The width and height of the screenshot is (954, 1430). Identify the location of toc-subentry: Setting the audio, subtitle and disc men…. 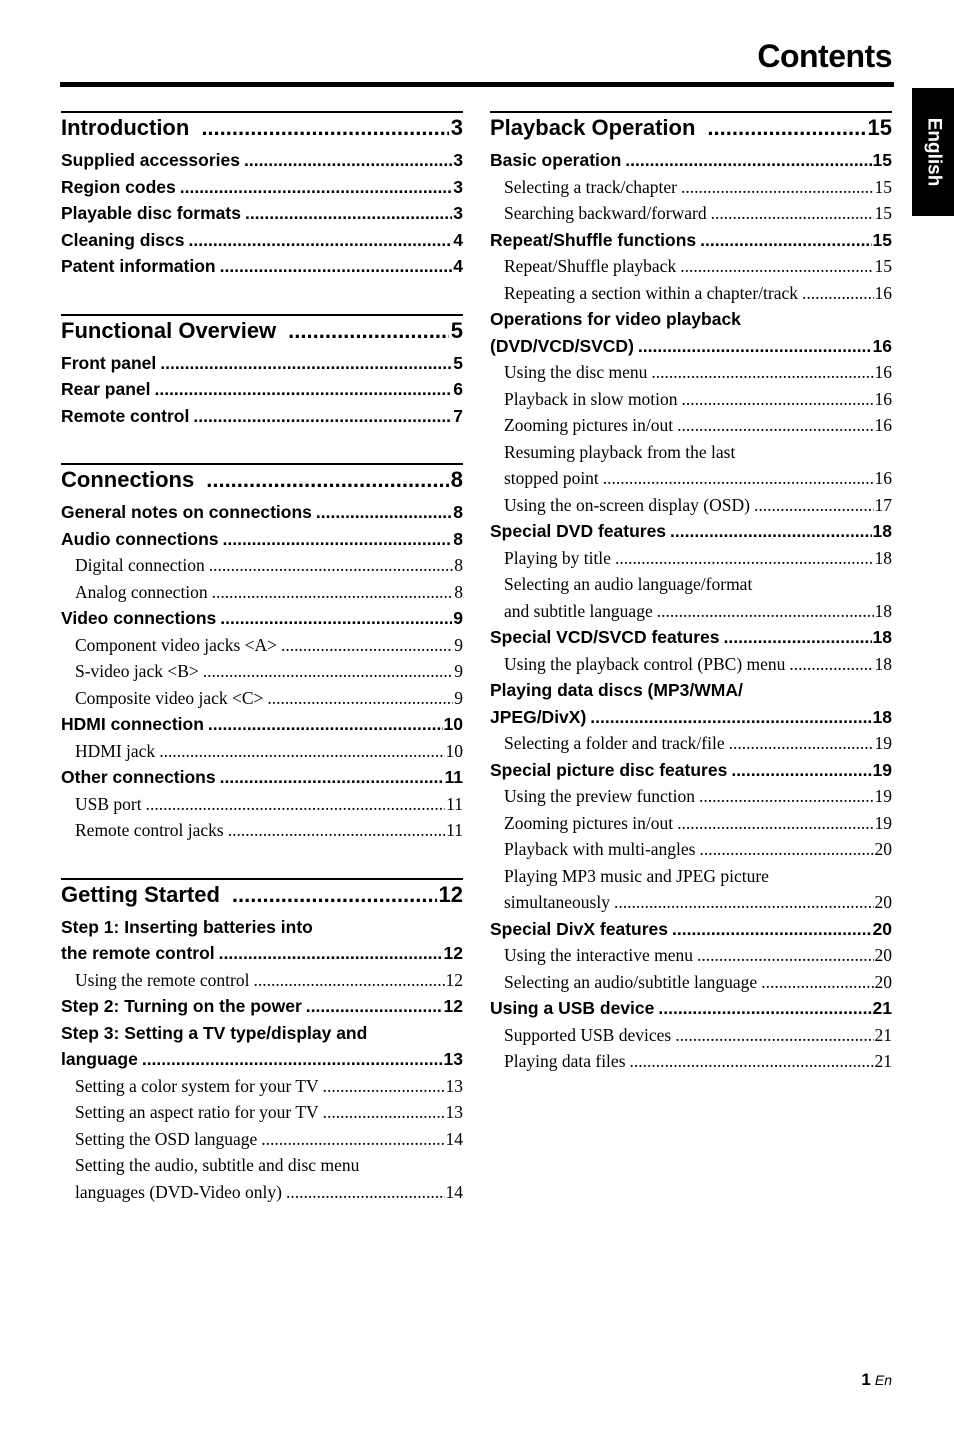
(262, 1178).